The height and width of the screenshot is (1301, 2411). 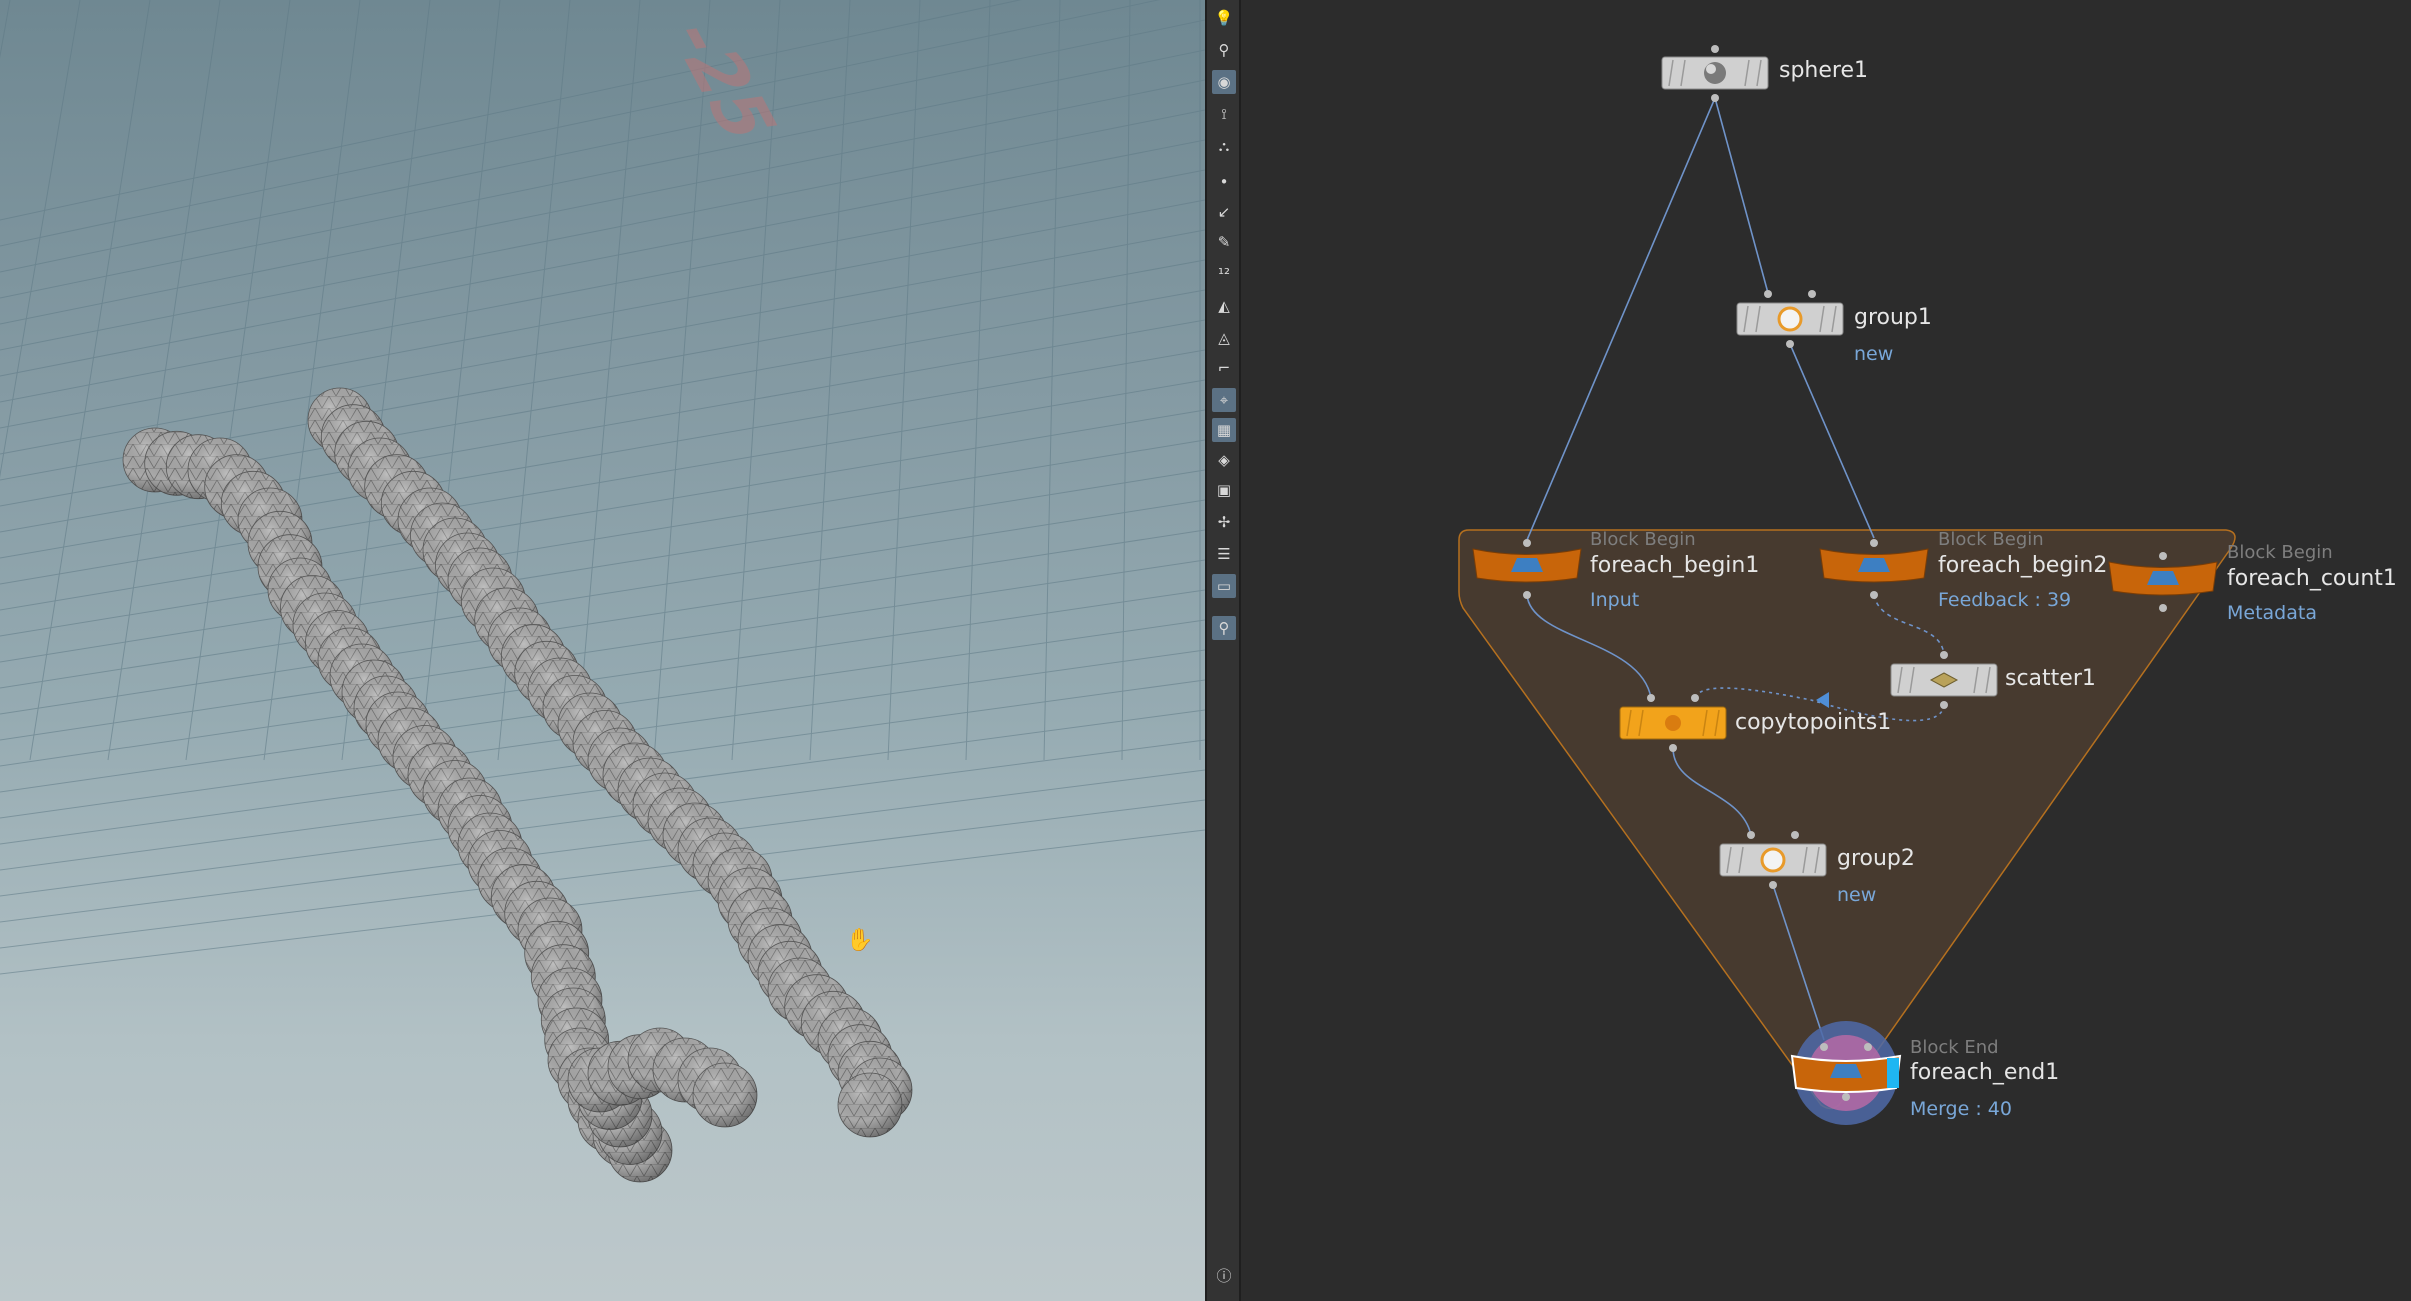 I want to click on display-options-icon: ◉, so click(x=1224, y=82).